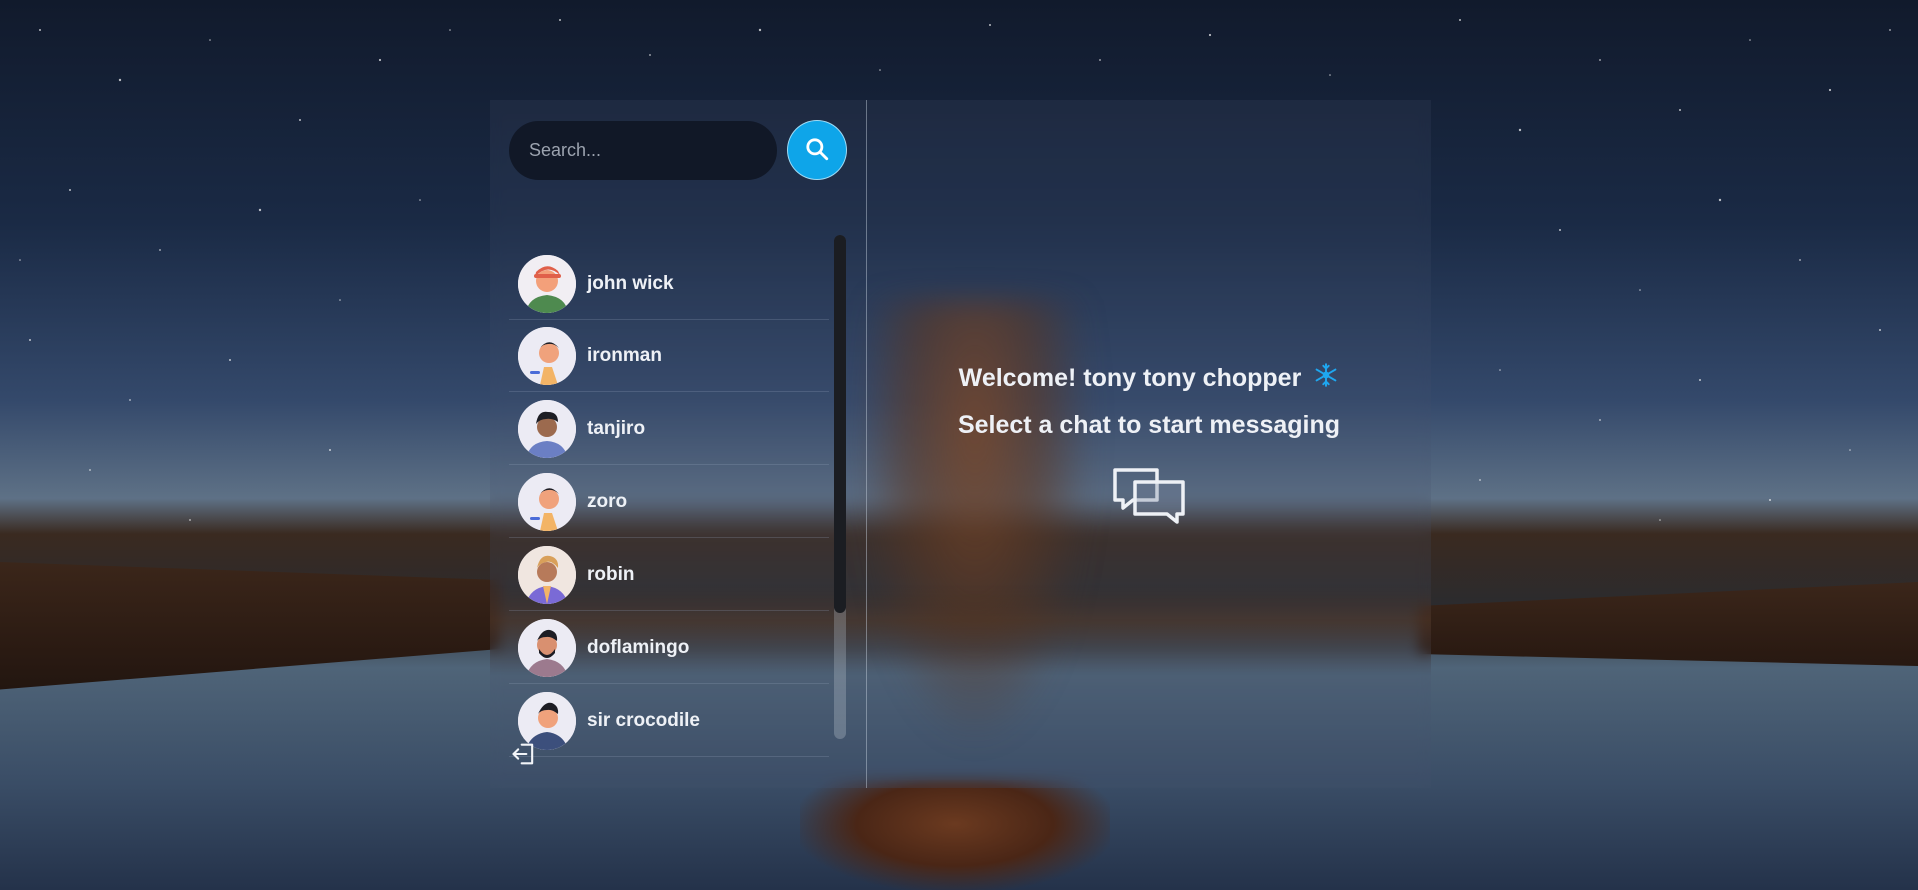 The width and height of the screenshot is (1918, 890). I want to click on logout-icon, so click(524, 757).